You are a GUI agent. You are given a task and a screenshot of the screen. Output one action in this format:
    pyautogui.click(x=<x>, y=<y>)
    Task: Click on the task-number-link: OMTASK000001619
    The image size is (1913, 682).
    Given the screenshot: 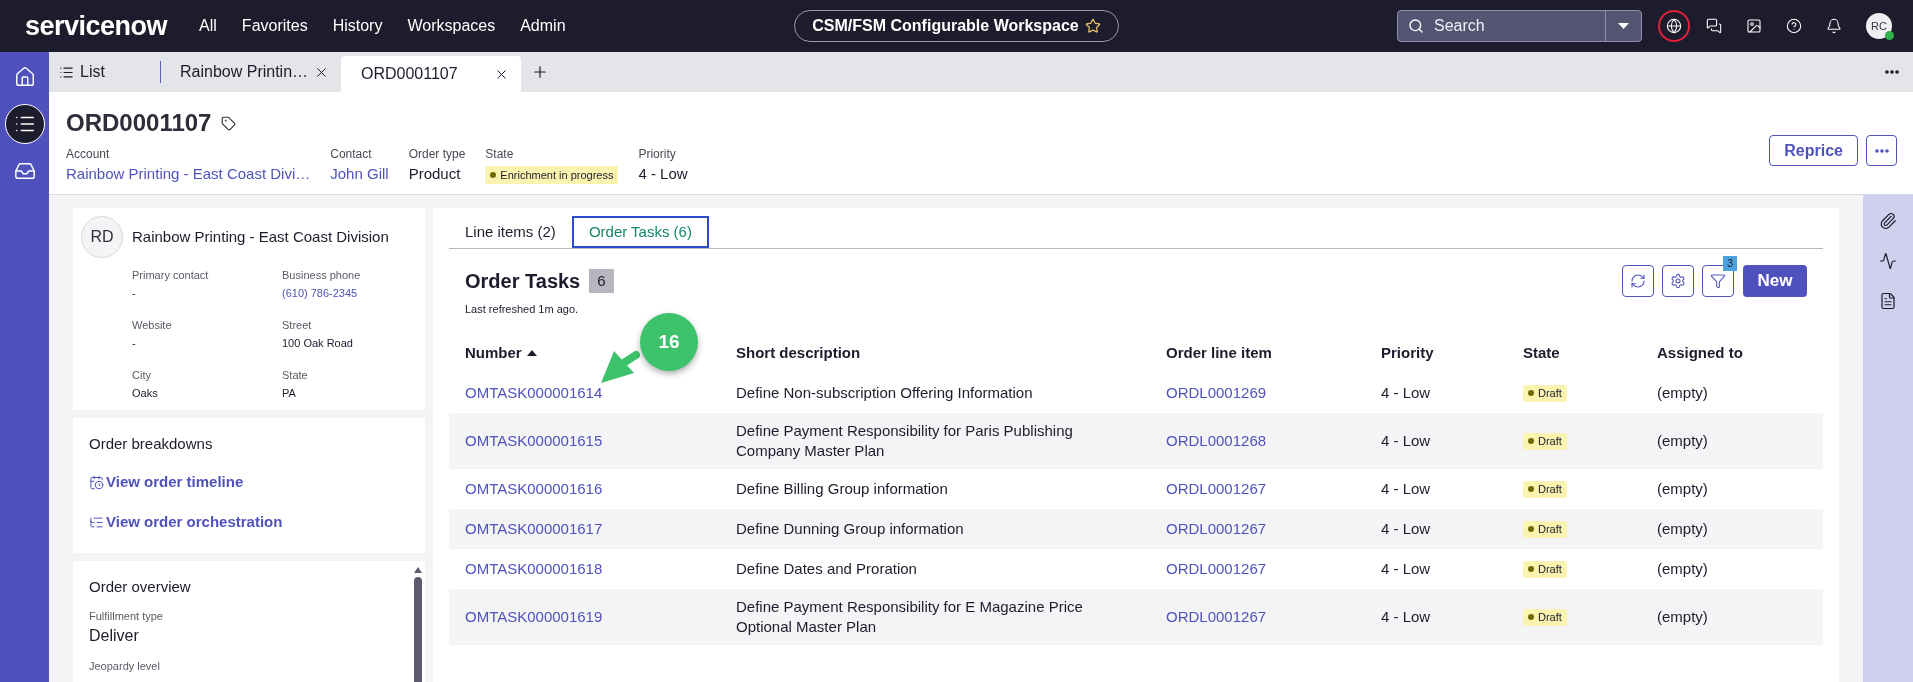 What is the action you would take?
    pyautogui.click(x=534, y=617)
    